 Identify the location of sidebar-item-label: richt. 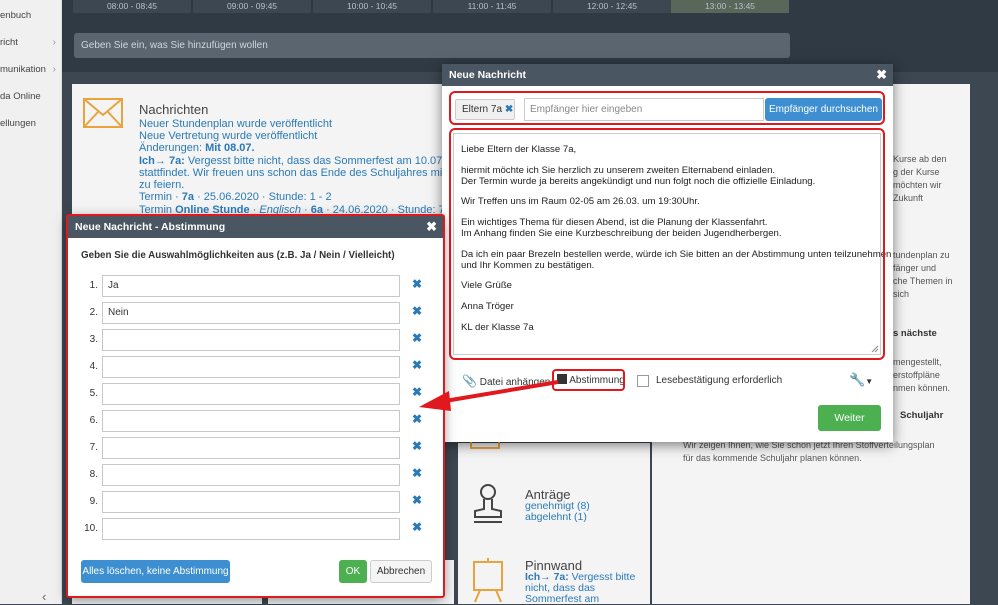
(9, 42).